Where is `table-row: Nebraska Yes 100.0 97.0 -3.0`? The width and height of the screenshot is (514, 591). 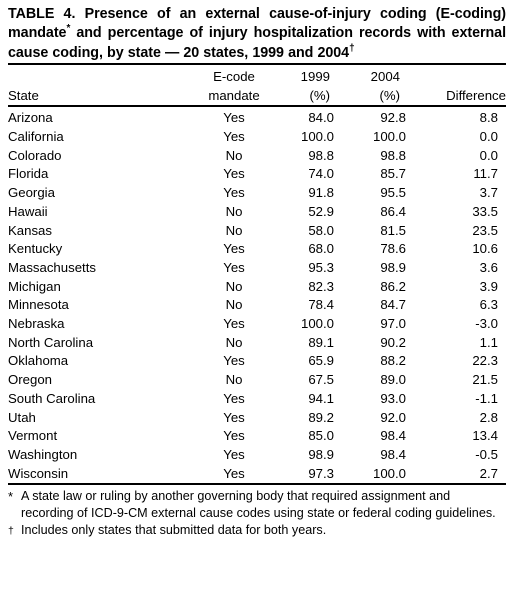 table-row: Nebraska Yes 100.0 97.0 -3.0 is located at coordinates (257, 324).